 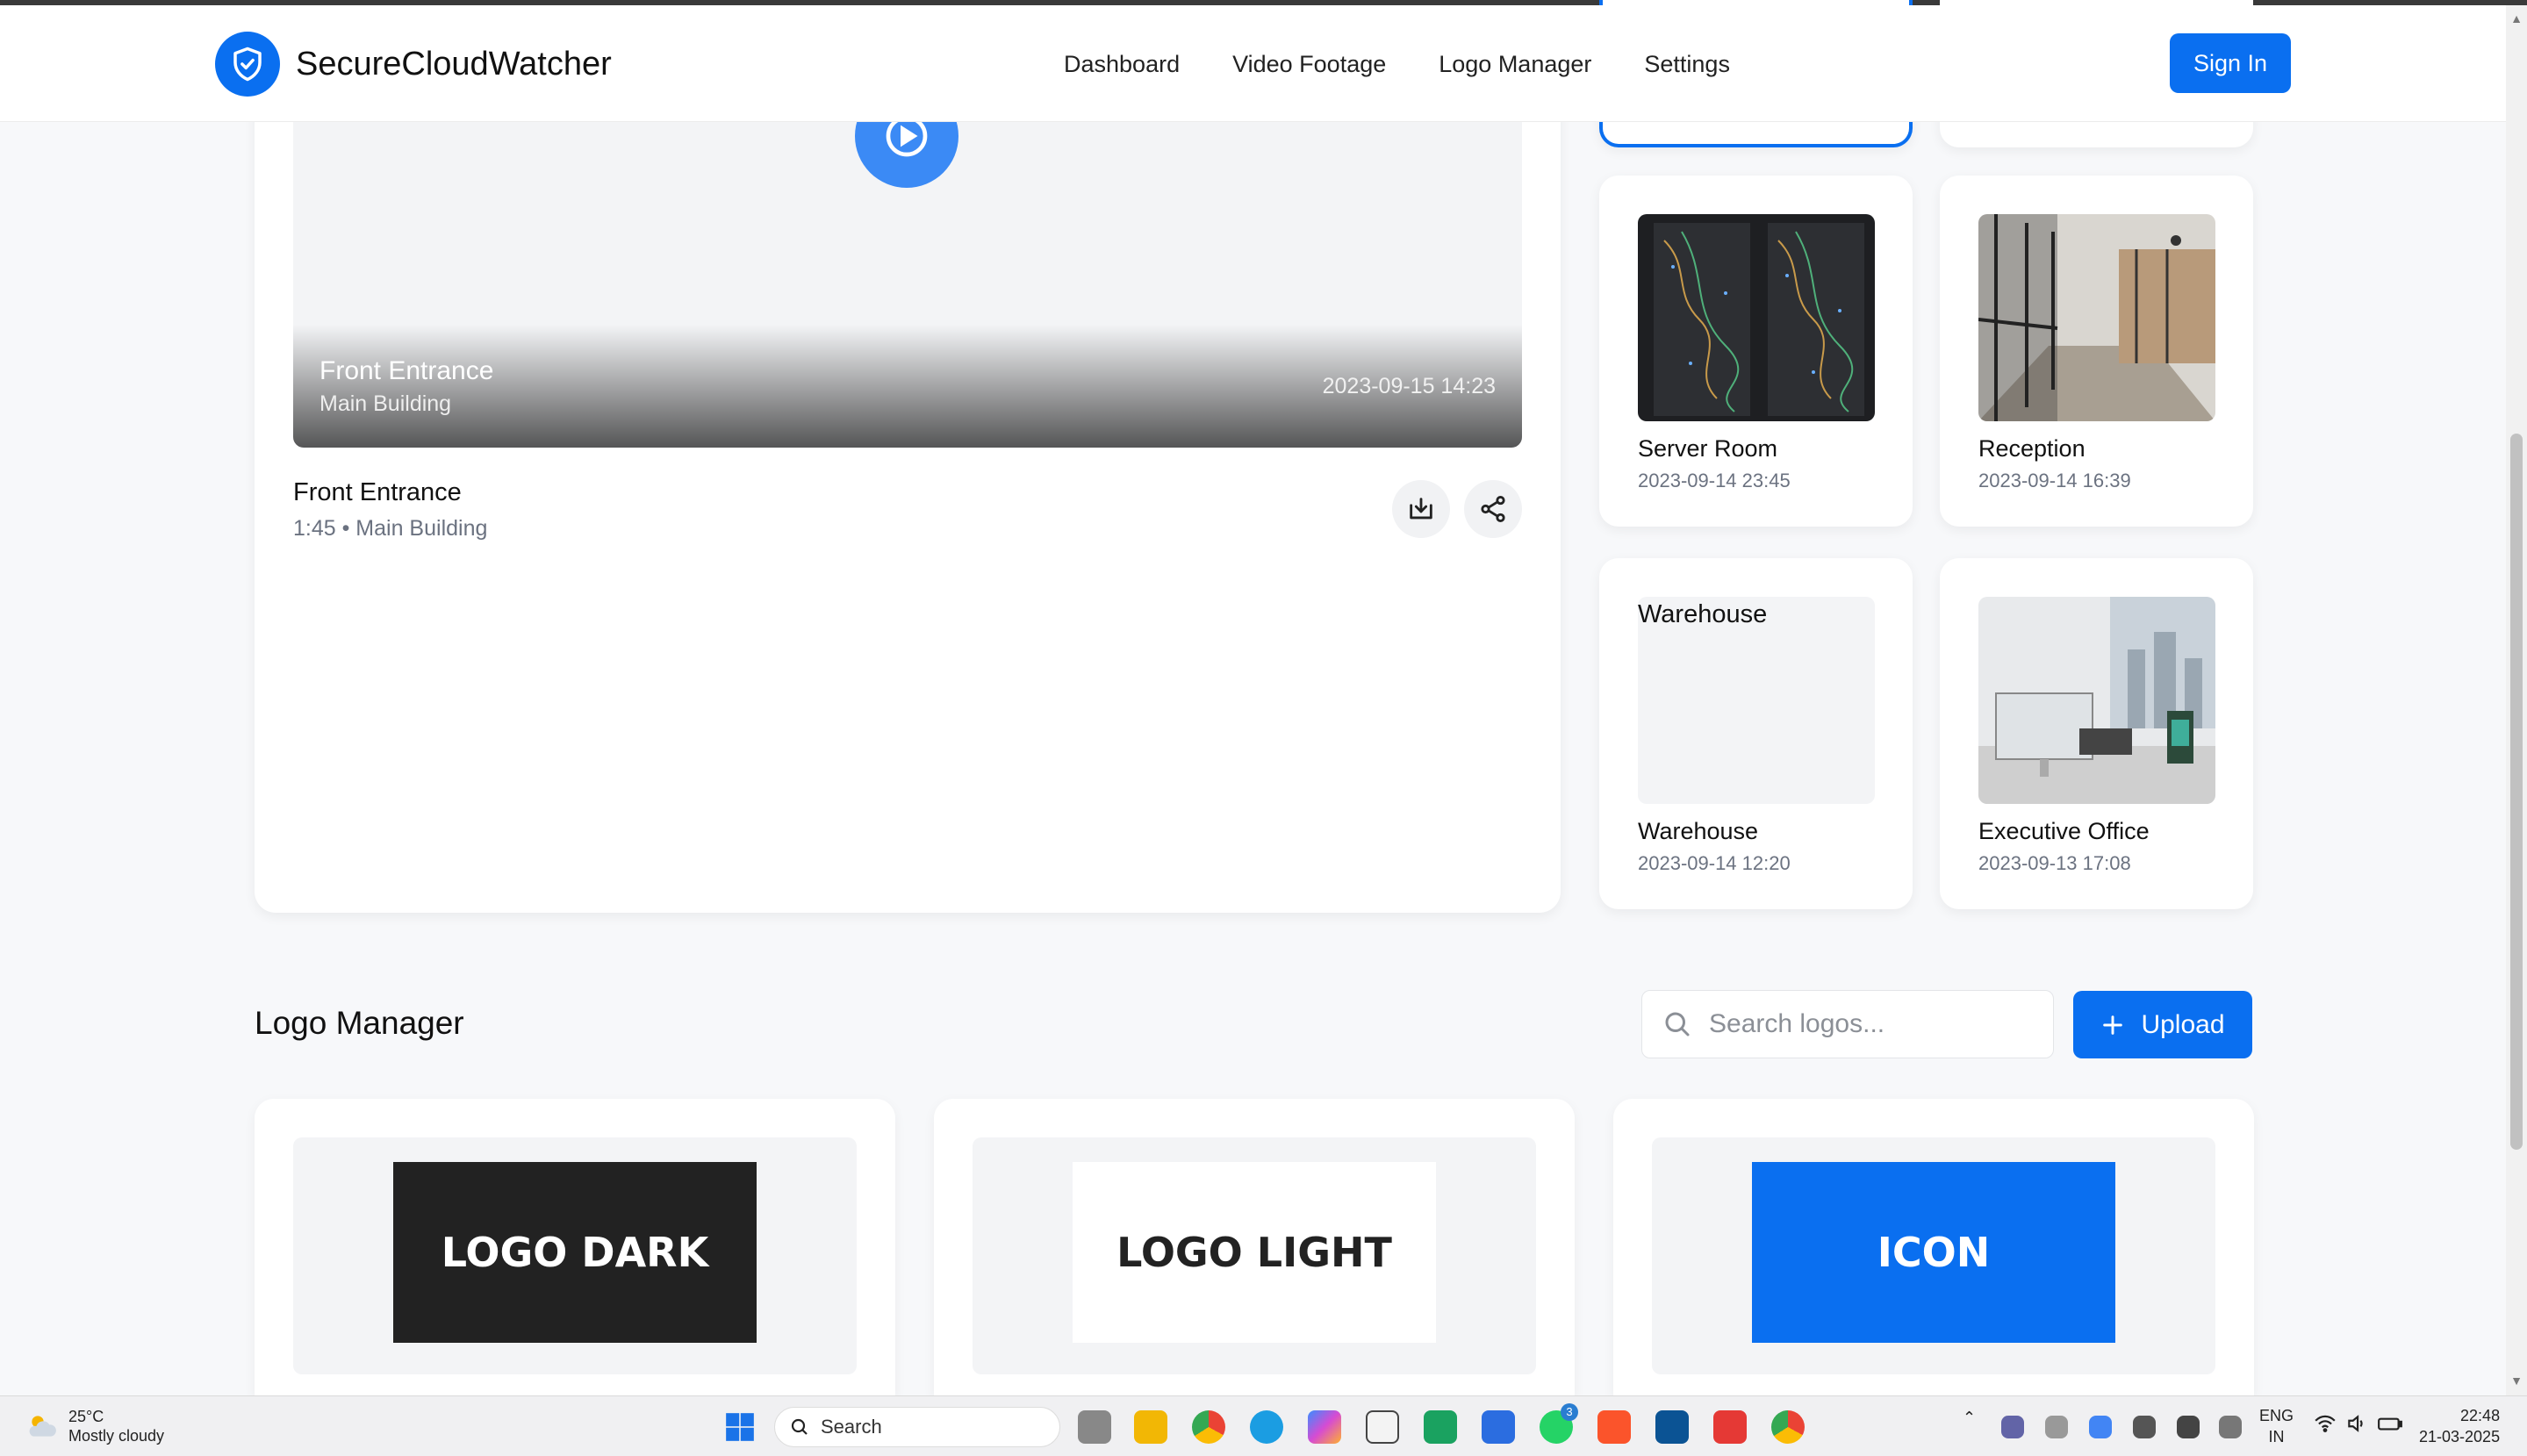 I want to click on thumbnail-name: Executive Office, so click(x=2064, y=831).